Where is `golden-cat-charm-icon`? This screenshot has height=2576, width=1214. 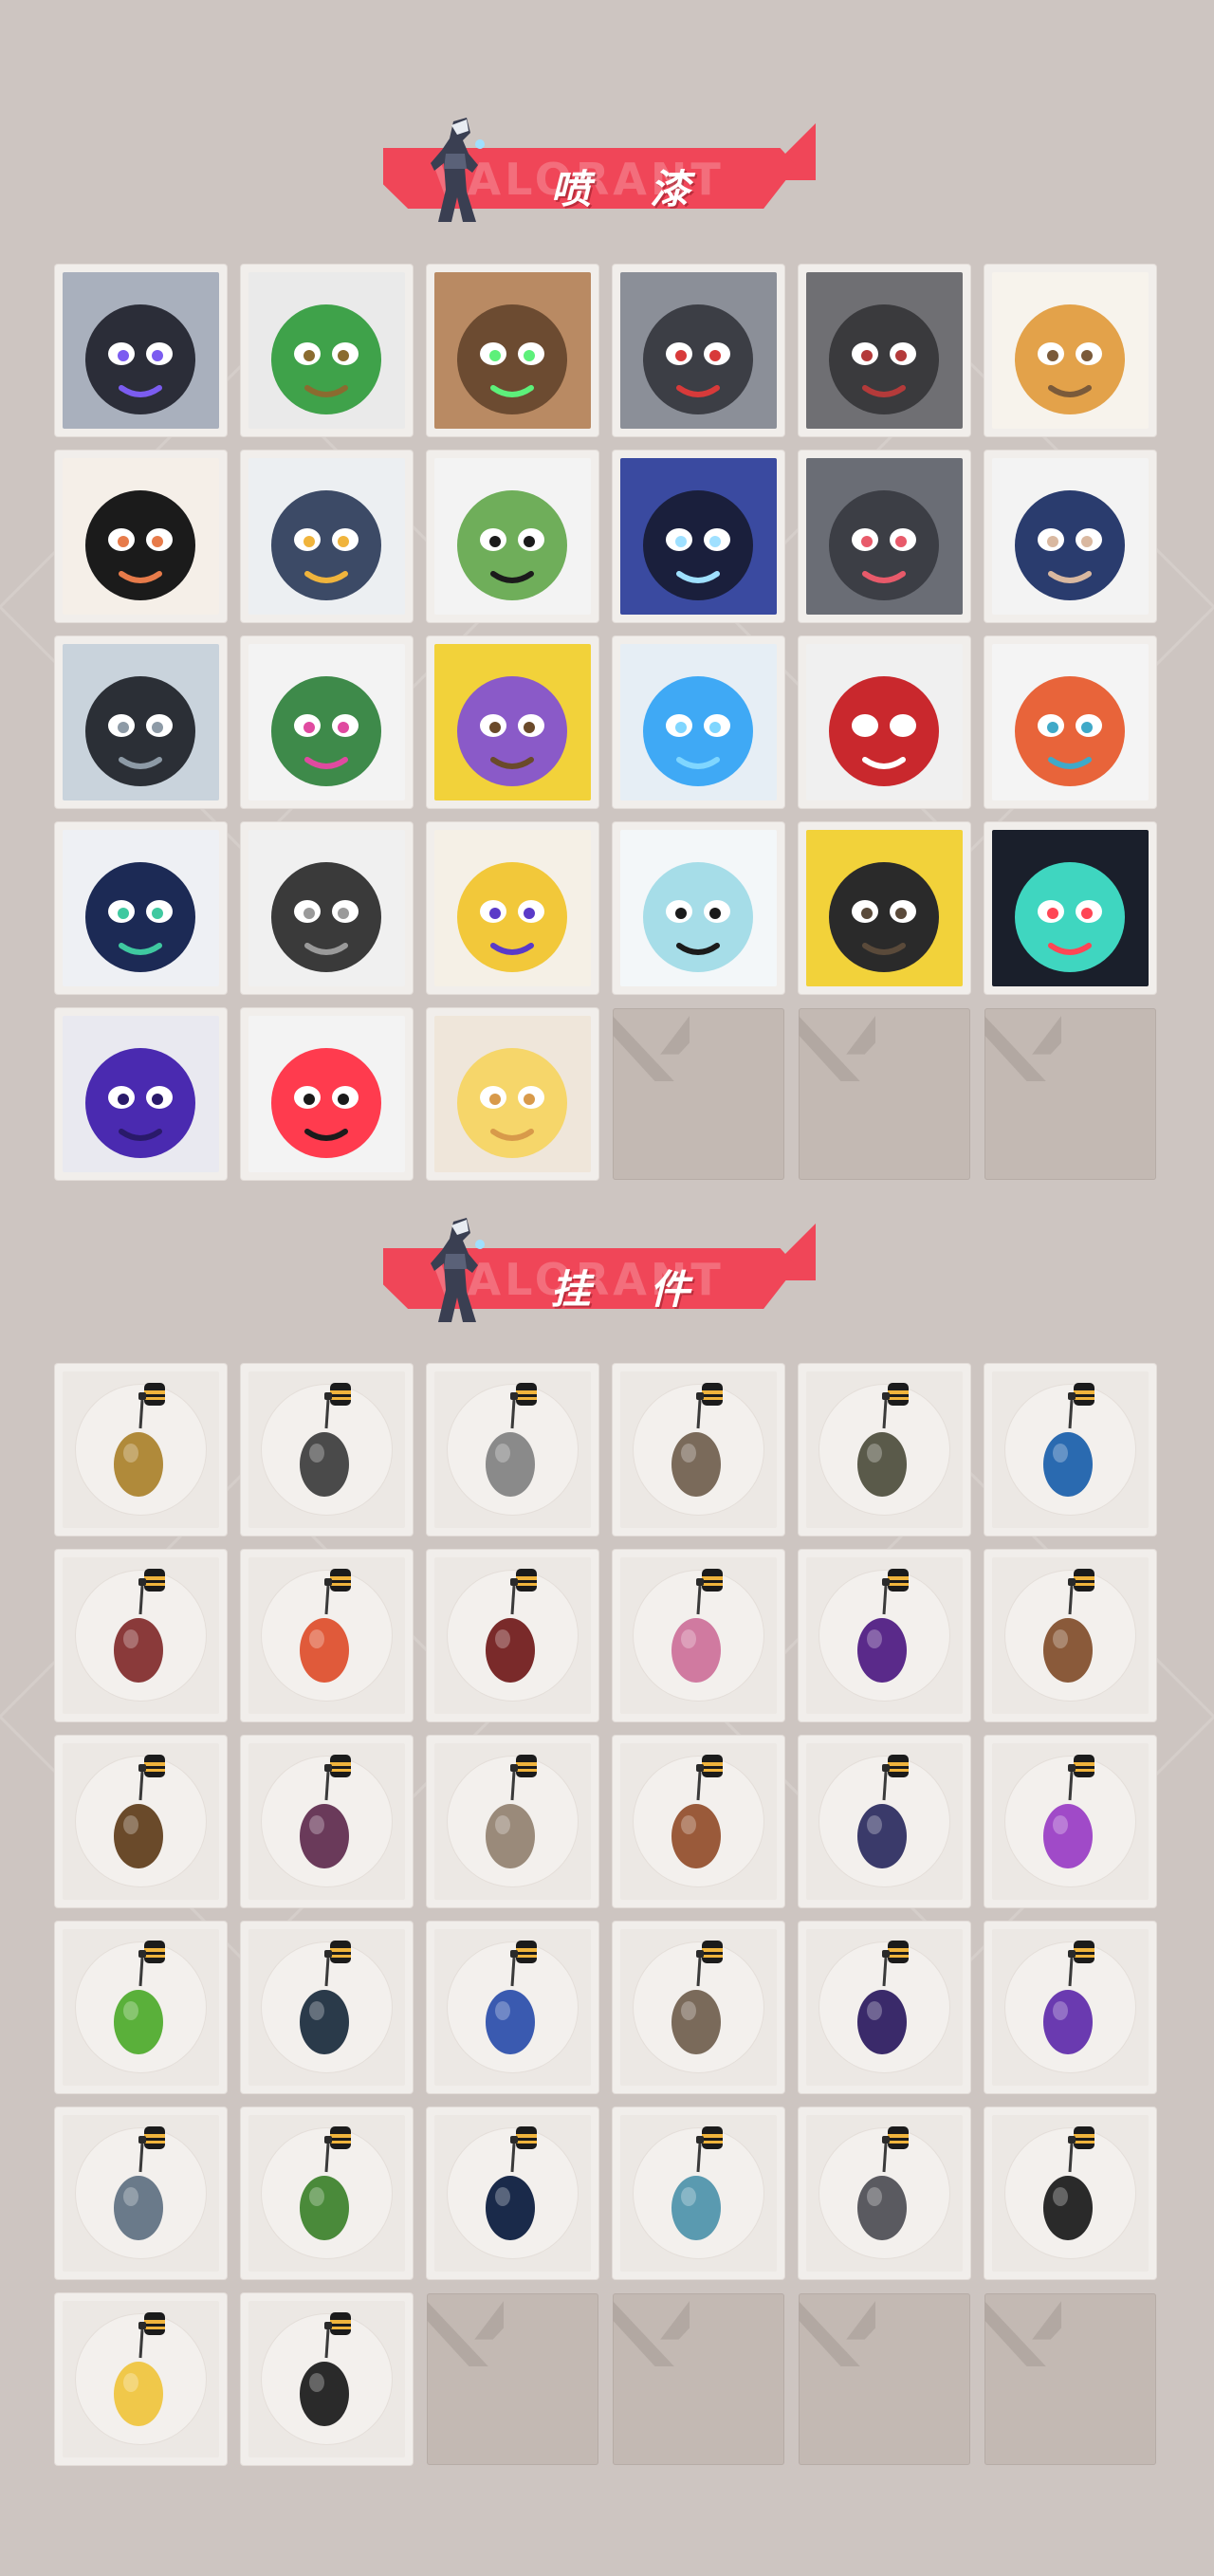
golden-cat-charm-icon is located at coordinates (139, 1440).